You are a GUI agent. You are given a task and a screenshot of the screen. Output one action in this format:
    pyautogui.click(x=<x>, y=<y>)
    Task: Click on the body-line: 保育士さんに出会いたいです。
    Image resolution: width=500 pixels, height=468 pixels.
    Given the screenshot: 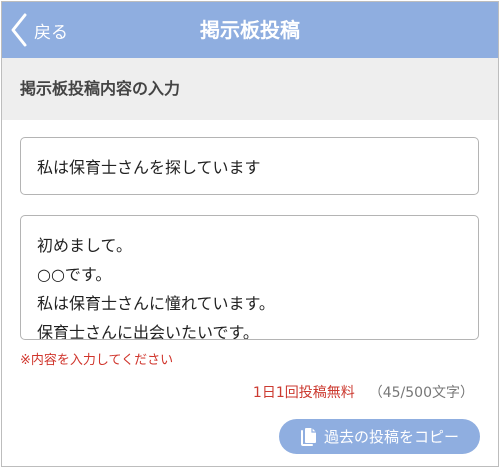 What is the action you would take?
    pyautogui.click(x=148, y=331)
    